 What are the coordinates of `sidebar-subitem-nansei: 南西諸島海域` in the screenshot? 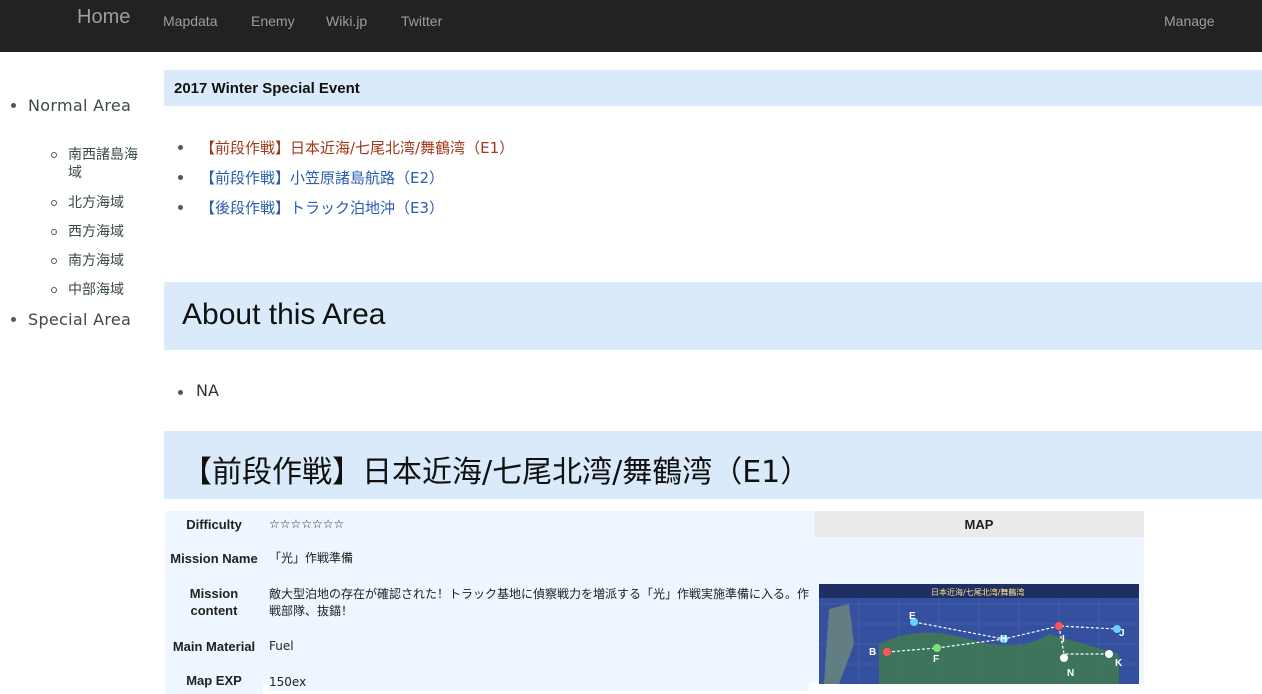 It's located at (109, 164).